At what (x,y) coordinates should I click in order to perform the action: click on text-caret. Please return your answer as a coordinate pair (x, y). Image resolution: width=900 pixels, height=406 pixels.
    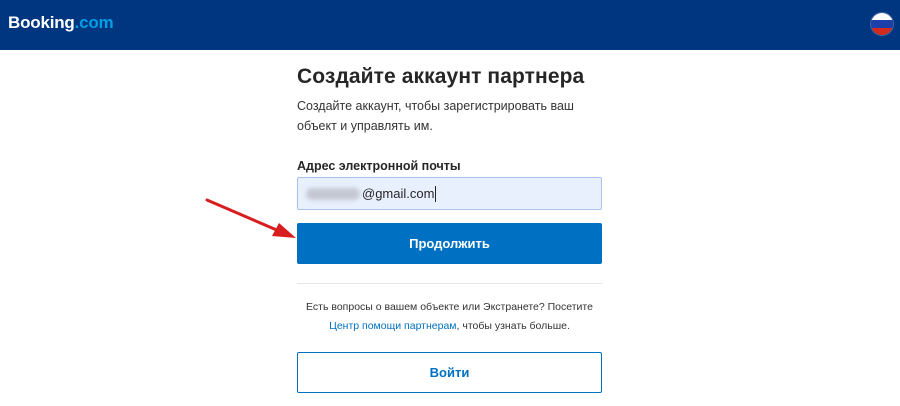
    Looking at the image, I should click on (436, 193).